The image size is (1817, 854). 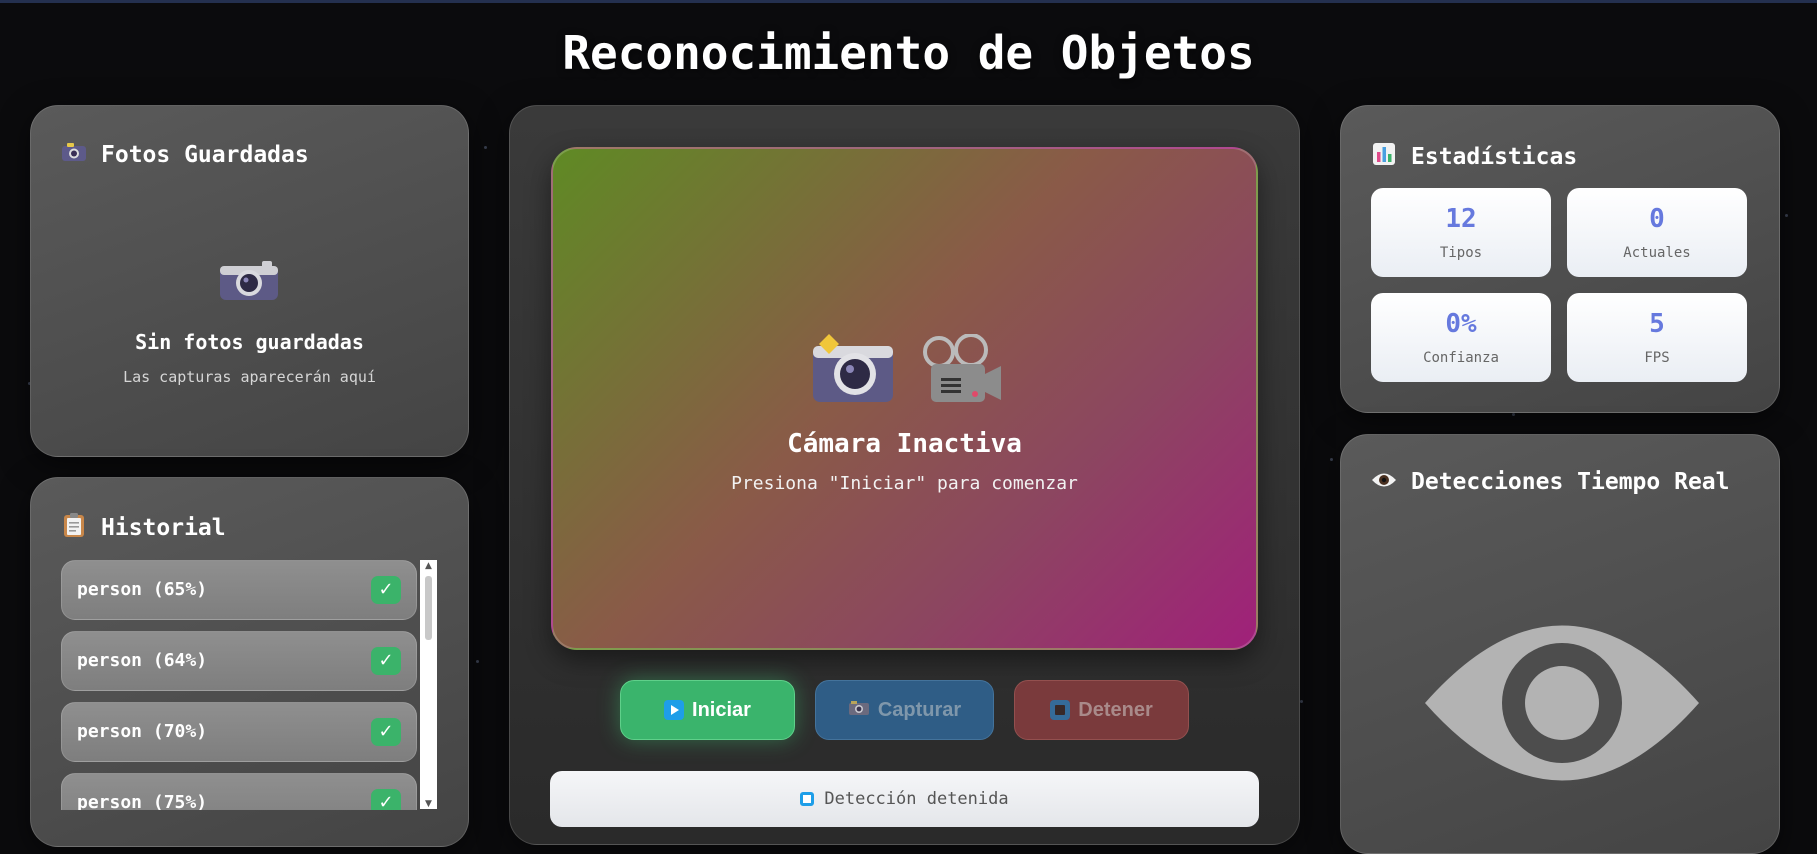 I want to click on stop-button-label: Detener, so click(x=1115, y=709).